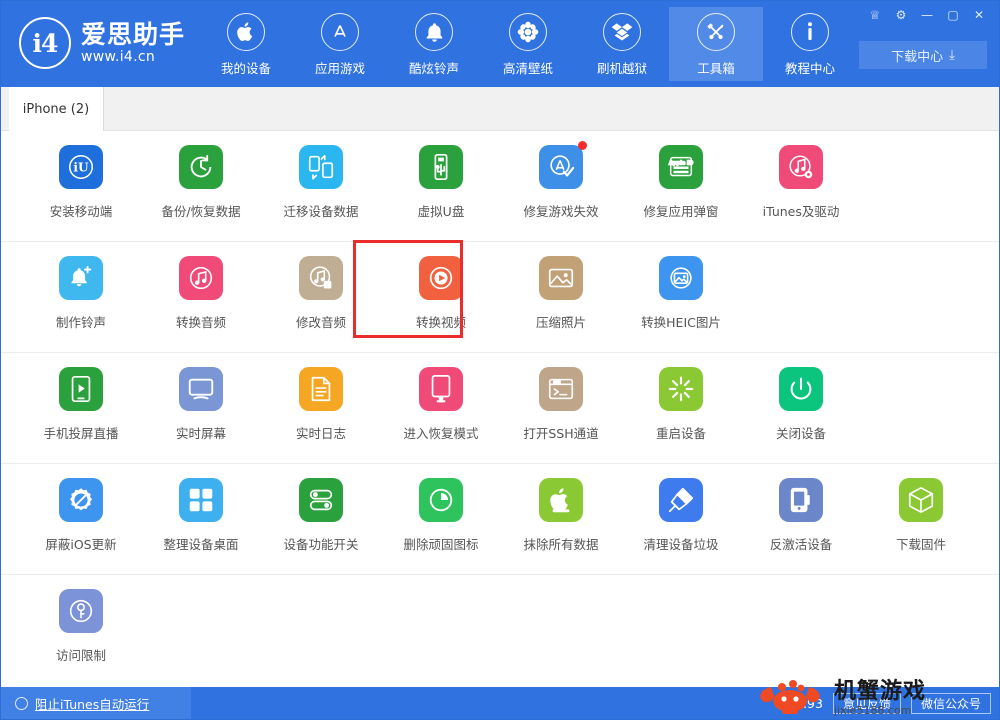  Describe the element at coordinates (801, 167) in the screenshot. I see `itunes-driver-icon` at that location.